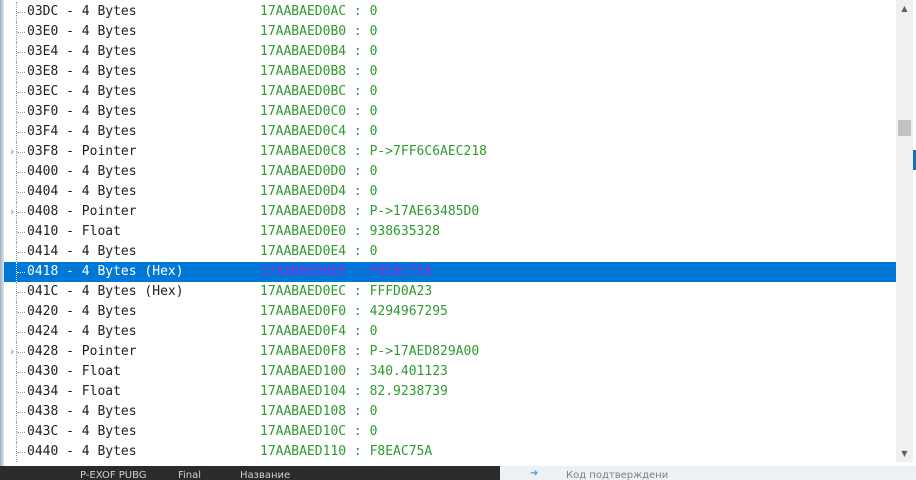 The image size is (916, 480). I want to click on row-address: 17AABAED0AC, so click(303, 11).